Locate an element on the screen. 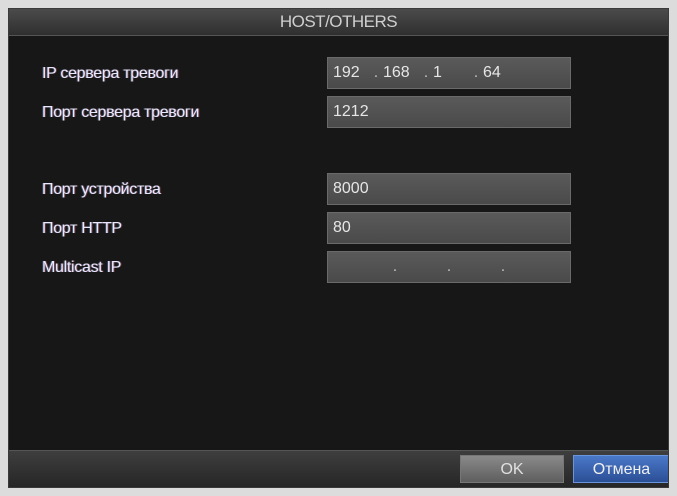 The height and width of the screenshot is (496, 677). http-port-field: 80 is located at coordinates (449, 228).